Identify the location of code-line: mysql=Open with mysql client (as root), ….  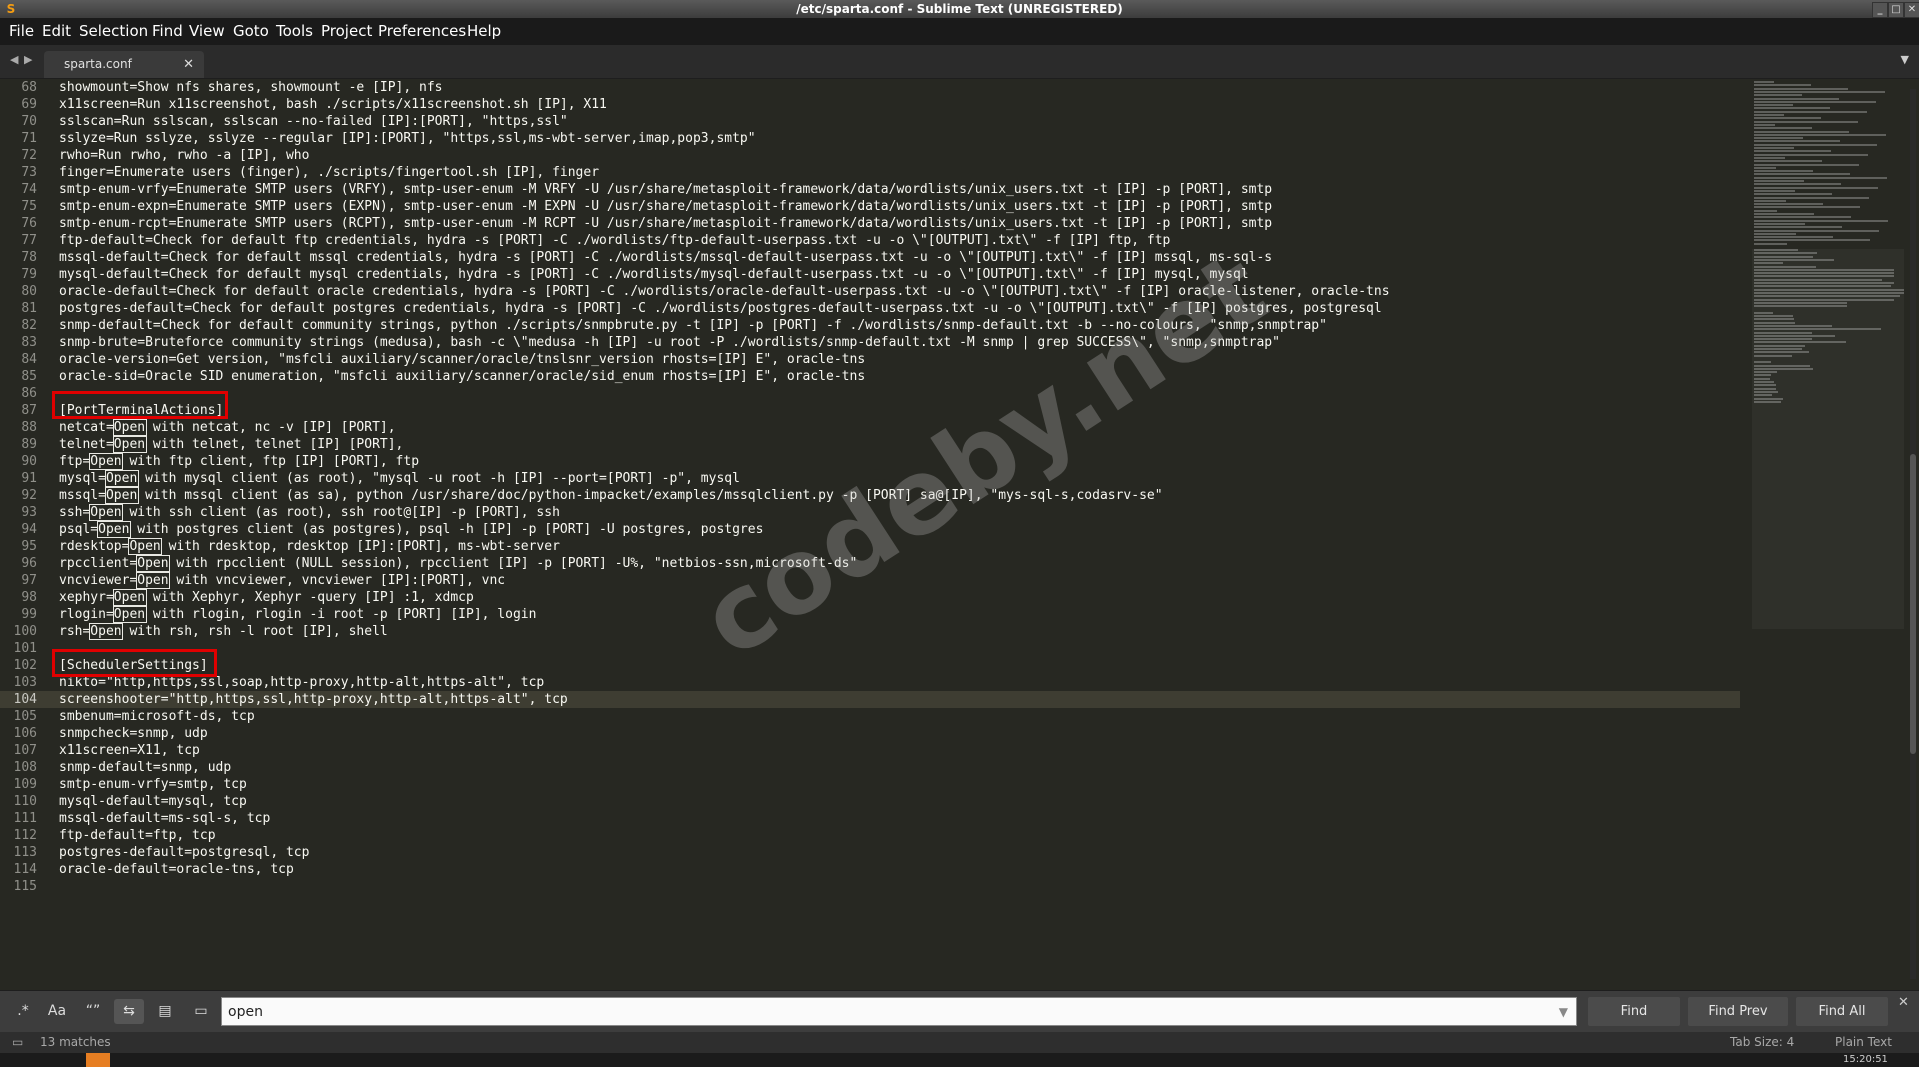
(399, 478).